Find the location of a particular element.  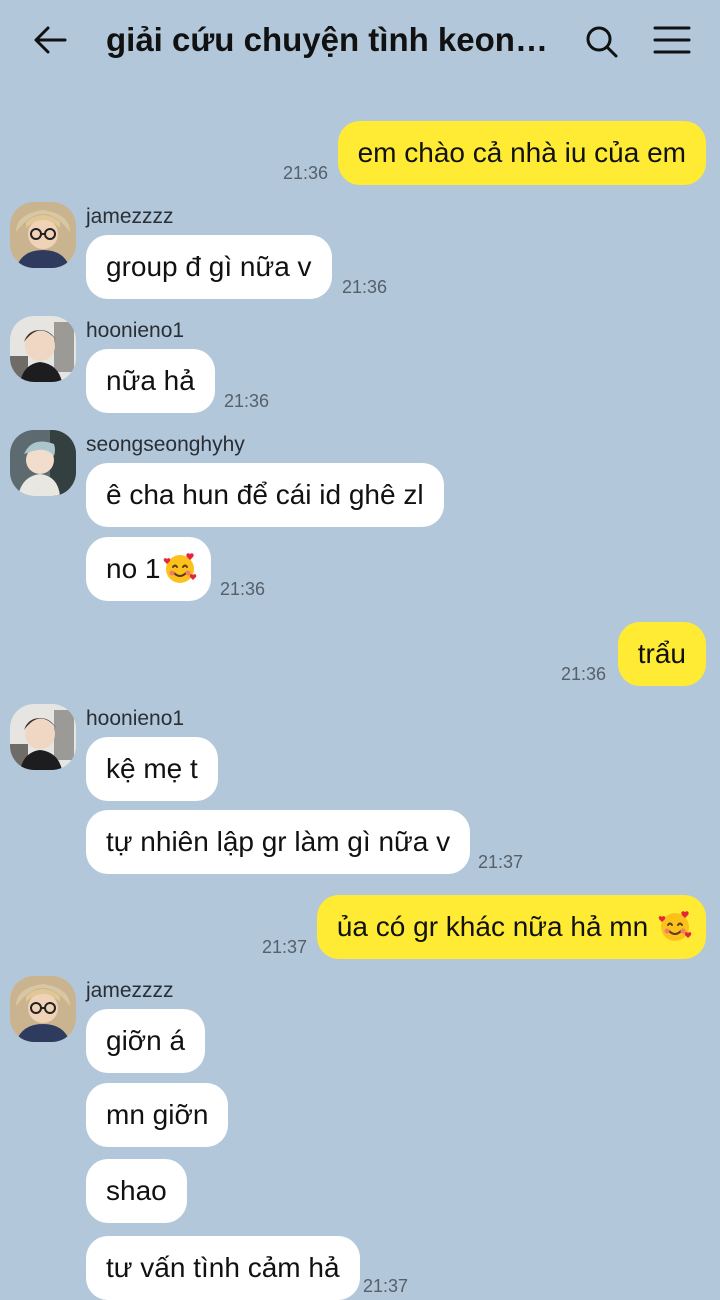

back-arrow-icon is located at coordinates (50, 40).